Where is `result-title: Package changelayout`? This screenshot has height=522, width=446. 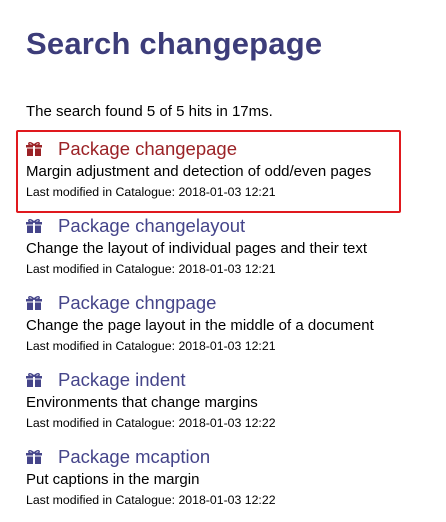
result-title: Package changelayout is located at coordinates (152, 225).